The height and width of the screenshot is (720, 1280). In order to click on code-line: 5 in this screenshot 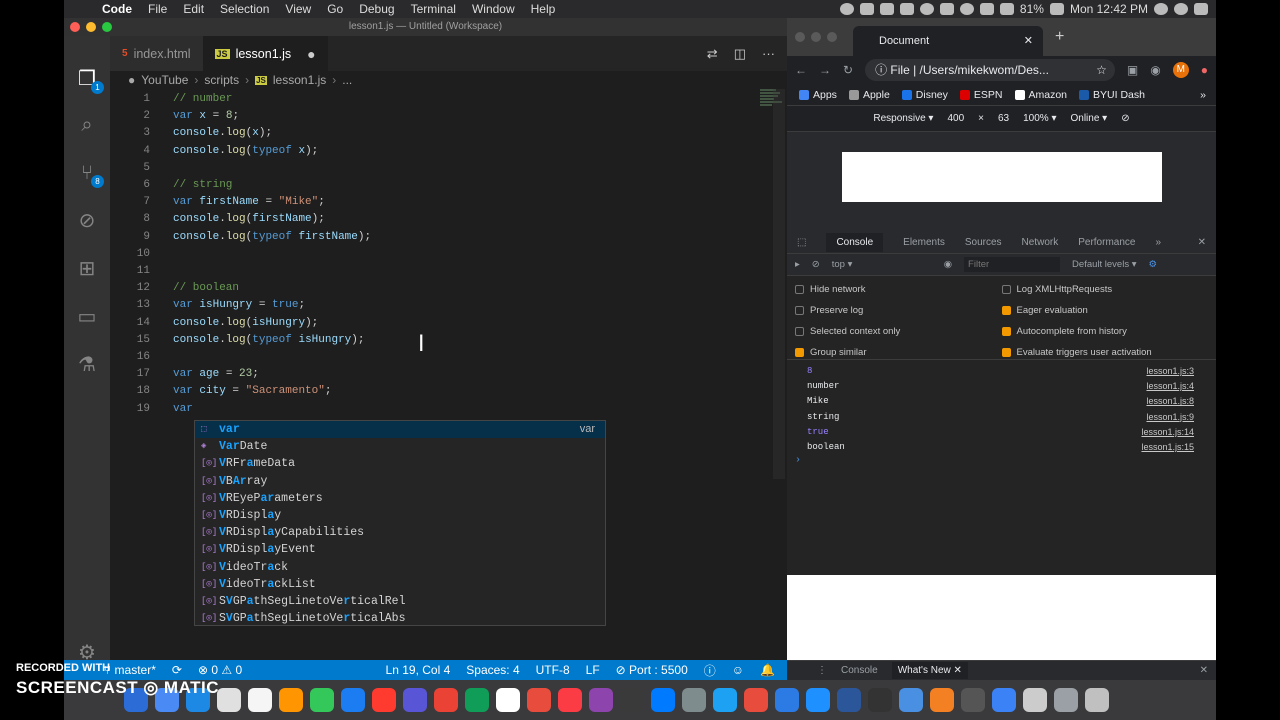, I will do `click(410, 168)`.